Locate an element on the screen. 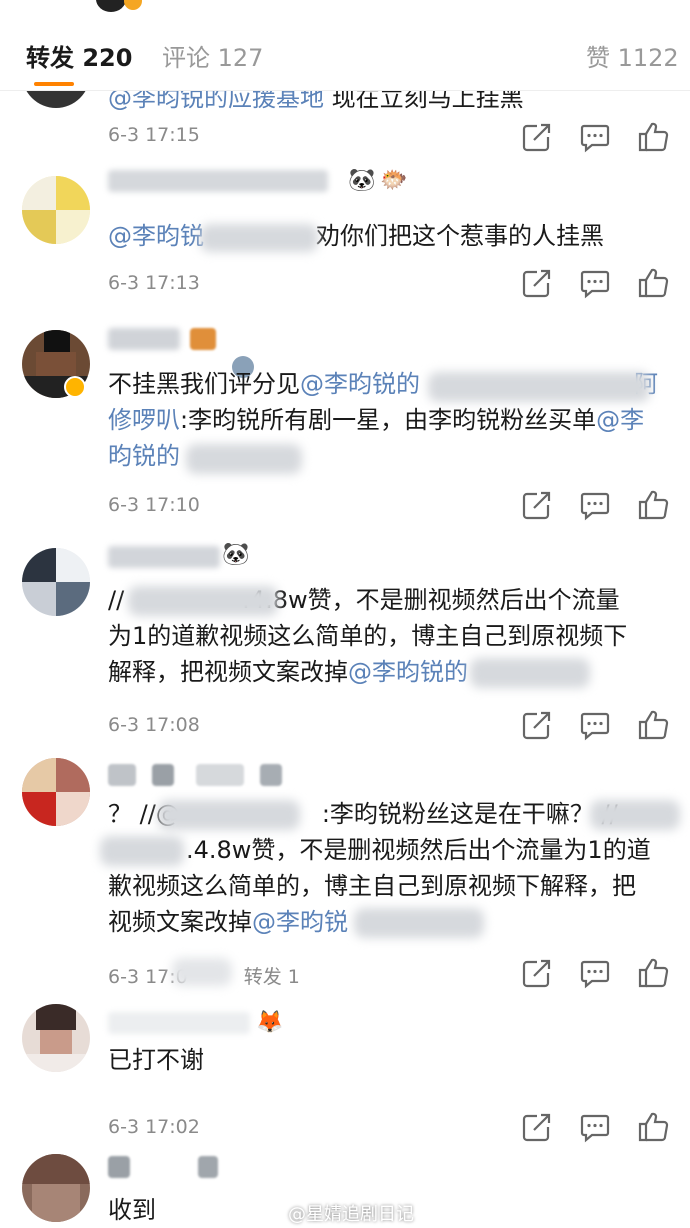 This screenshot has width=690, height=1228. list-item: @李昀锐的应援基地 现在立刻马上挂黑 6-3 17:15 is located at coordinates (345, 125).